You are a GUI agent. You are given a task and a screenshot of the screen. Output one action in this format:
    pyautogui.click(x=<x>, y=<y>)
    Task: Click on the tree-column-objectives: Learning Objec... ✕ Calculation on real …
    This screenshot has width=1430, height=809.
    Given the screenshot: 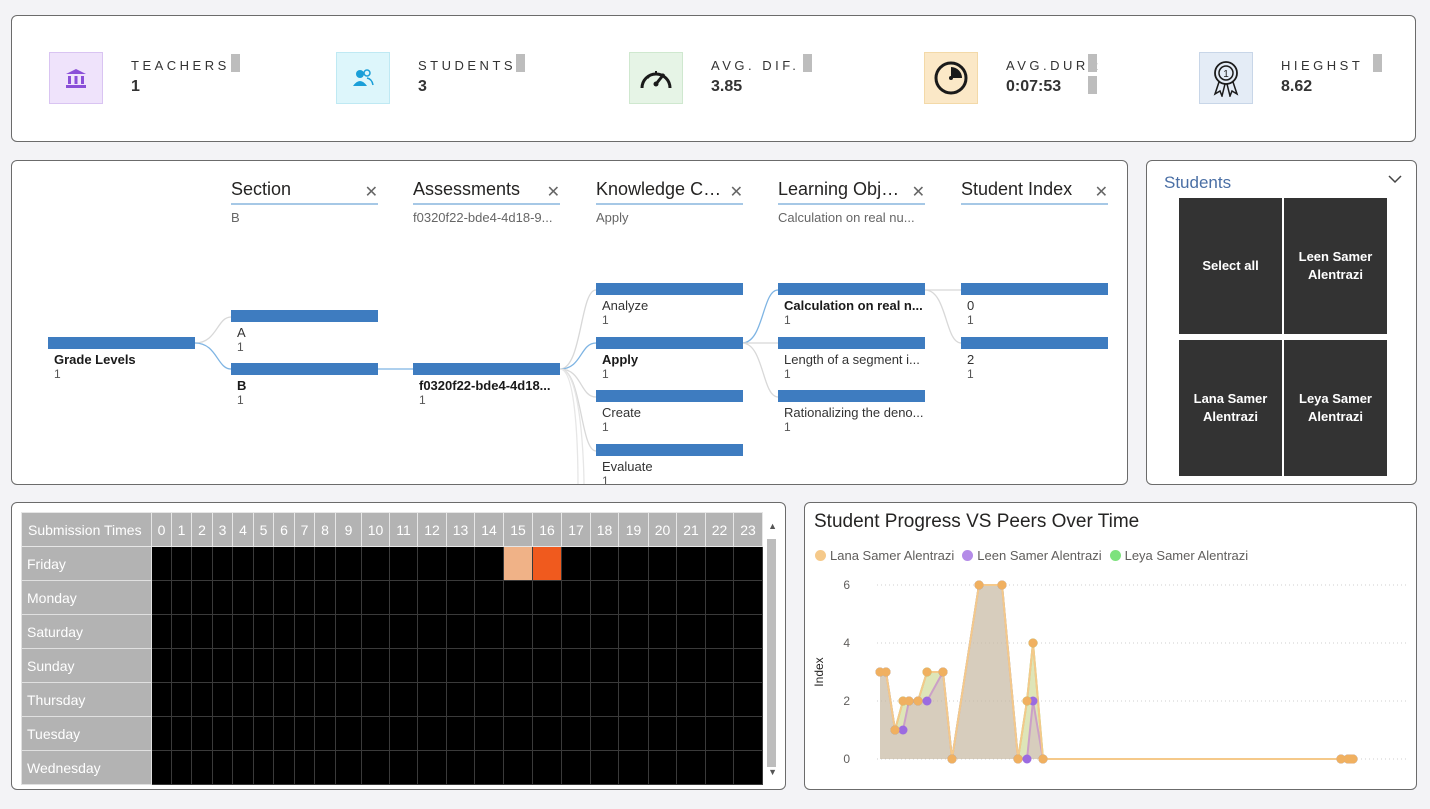 What is the action you would take?
    pyautogui.click(x=851, y=202)
    